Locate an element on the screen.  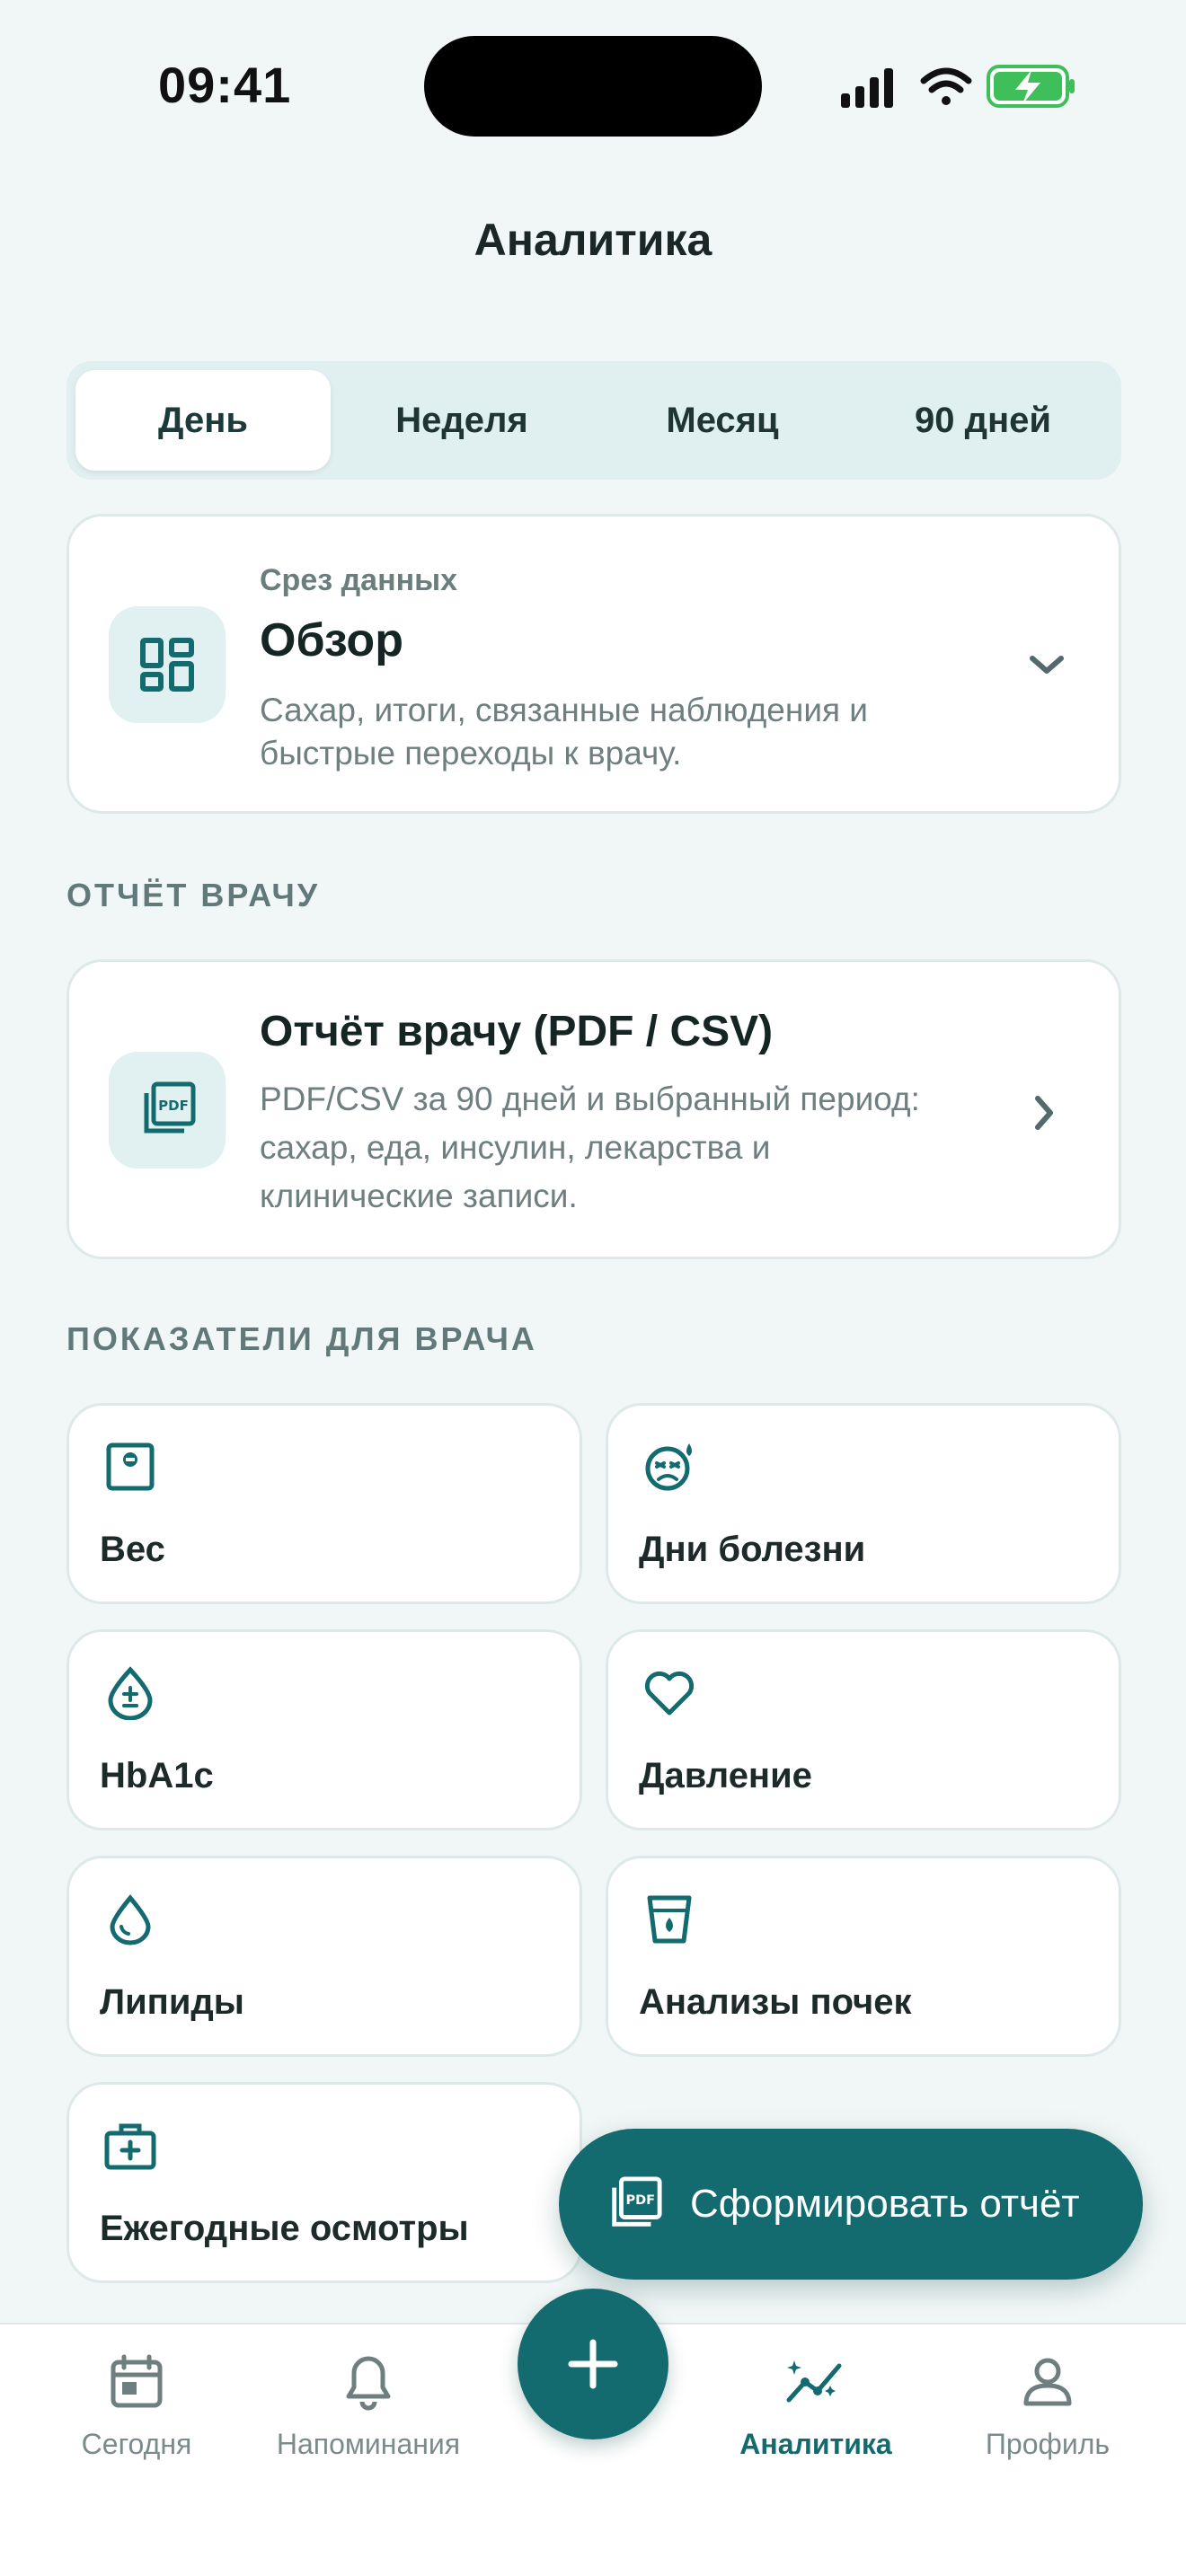
tab-label: Аналитика is located at coordinates (815, 2444).